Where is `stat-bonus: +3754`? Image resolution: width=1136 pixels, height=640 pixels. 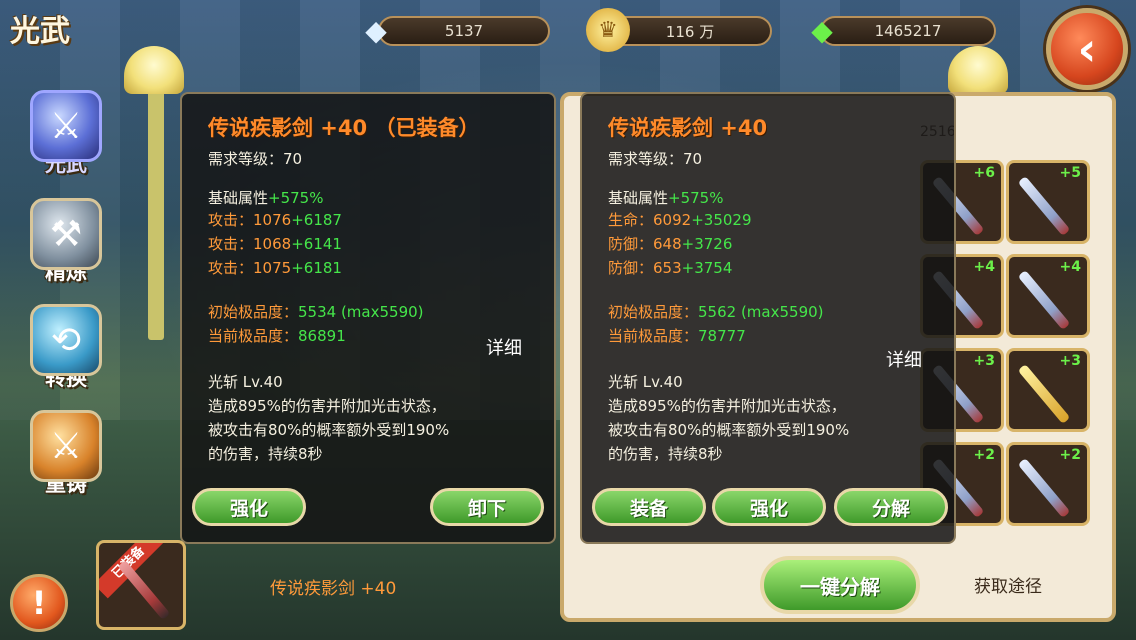
stat-bonus: +3754 is located at coordinates (707, 268).